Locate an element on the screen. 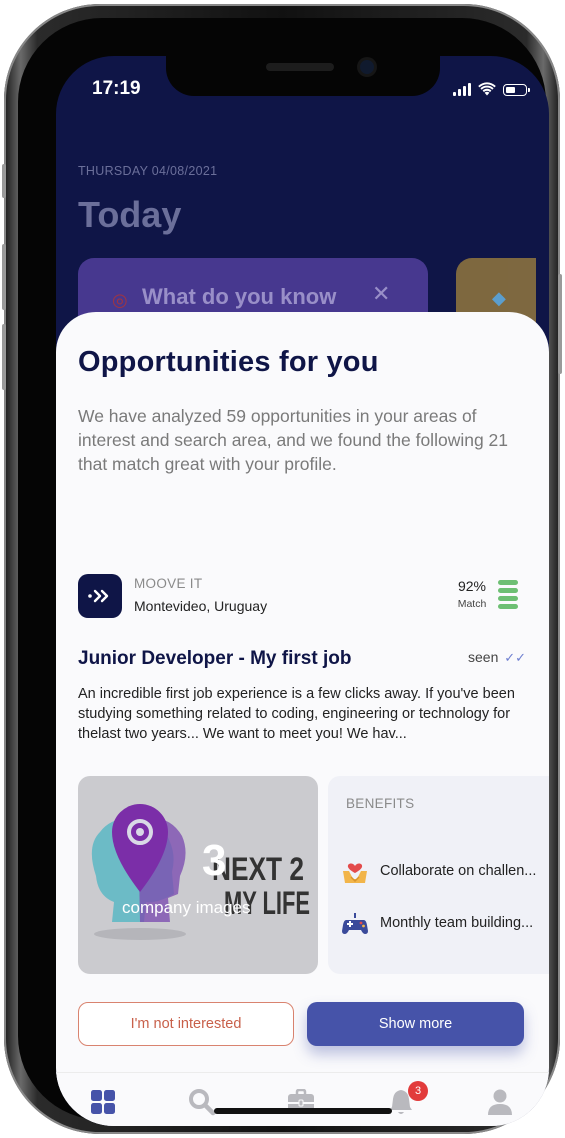  power-button is located at coordinates (560, 324).